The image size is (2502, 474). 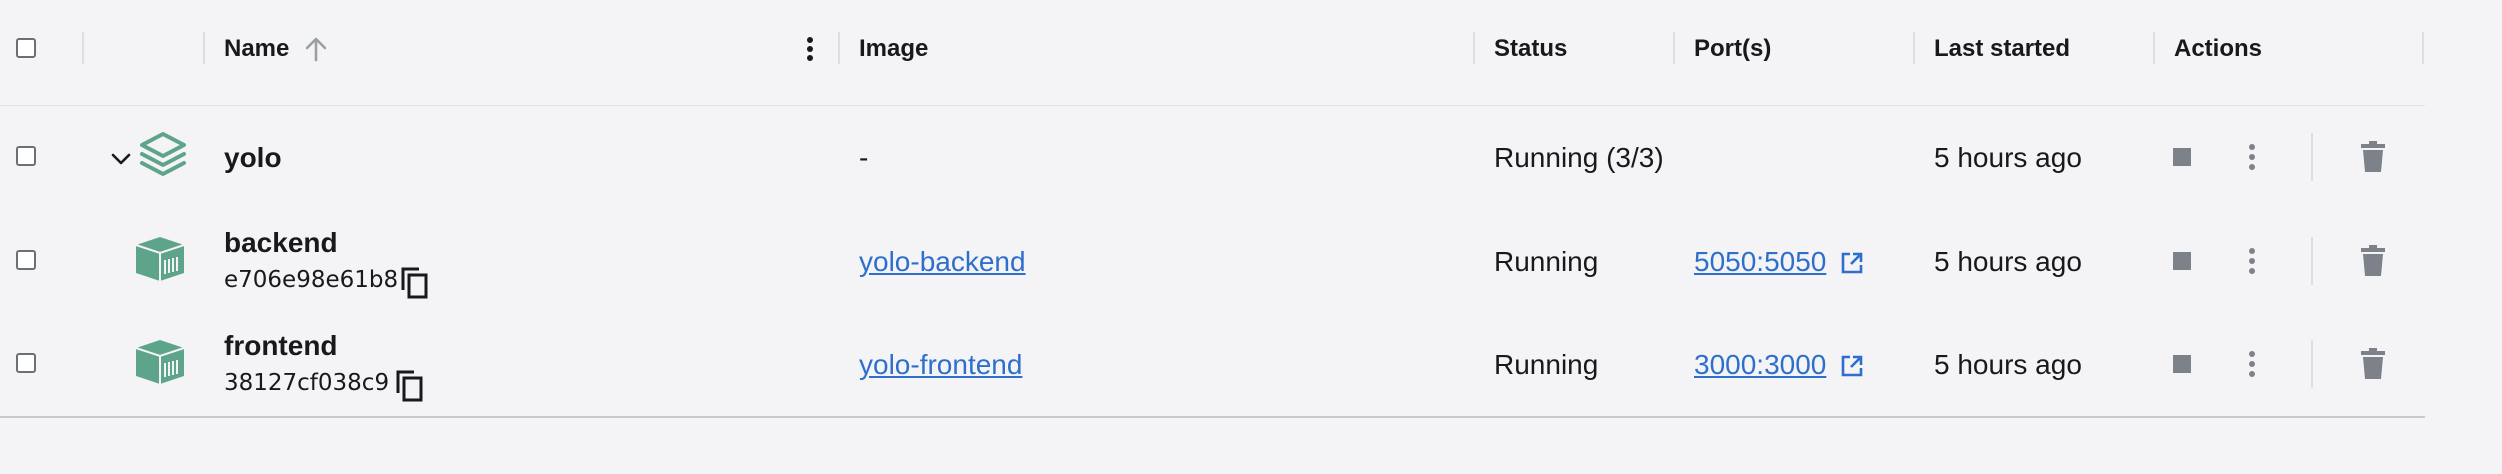 I want to click on container-id: 38127cf038c9, so click(x=307, y=383).